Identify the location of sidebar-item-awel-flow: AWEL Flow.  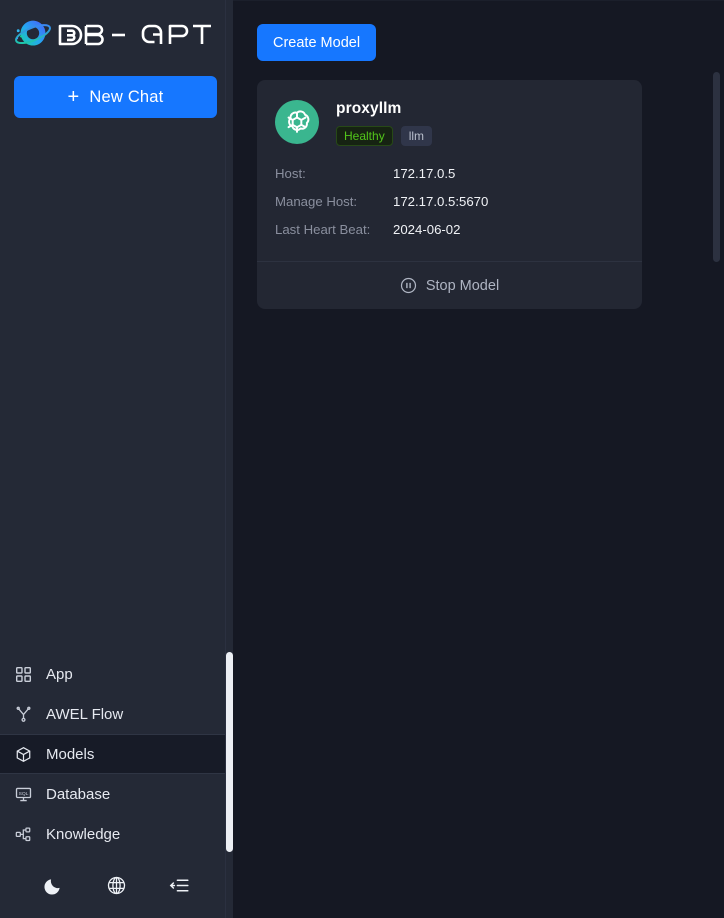
(116, 714).